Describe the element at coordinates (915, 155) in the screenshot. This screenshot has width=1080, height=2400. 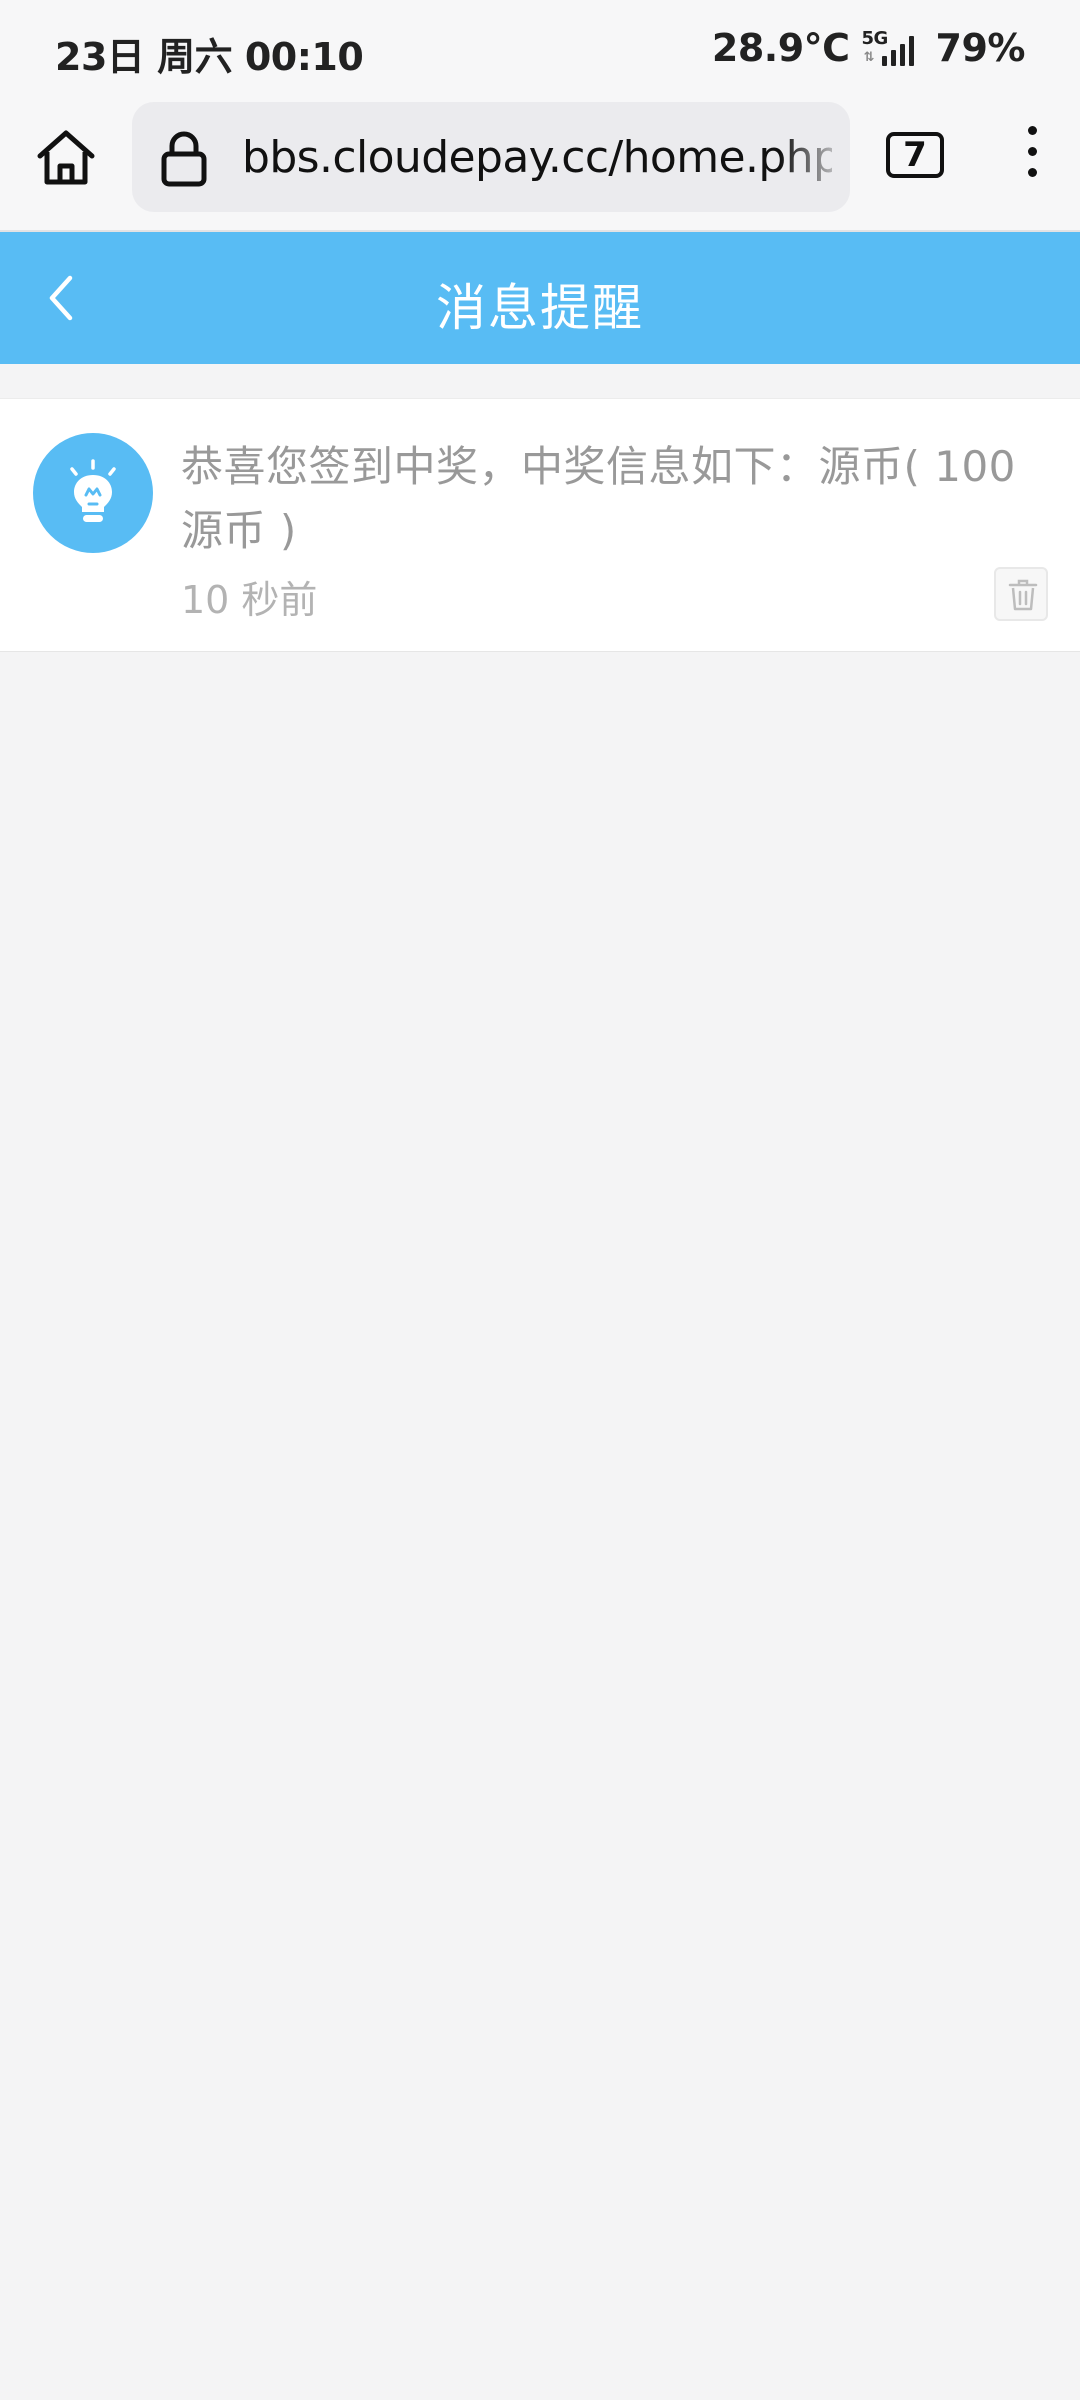
I see `tab-switcher-button: 7` at that location.